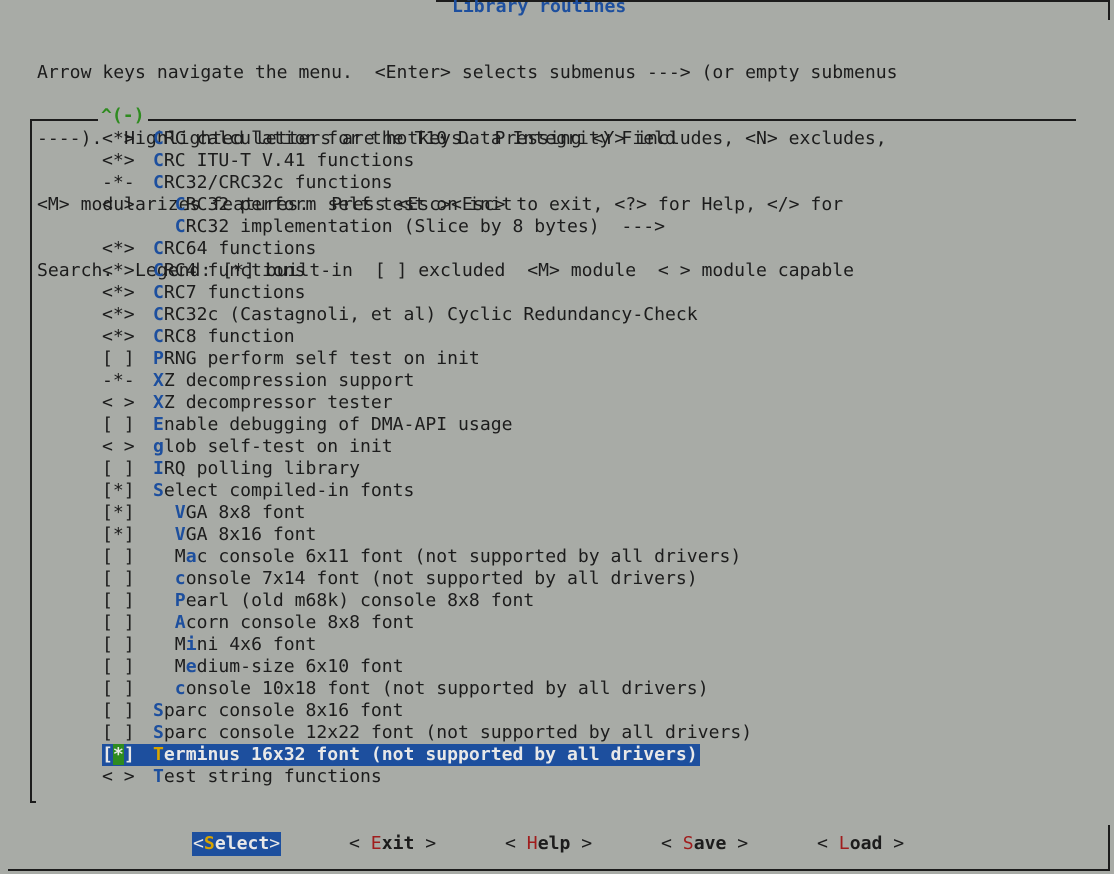 This screenshot has width=1114, height=874. What do you see at coordinates (704, 844) in the screenshot?
I see `button-save: < Save >` at bounding box center [704, 844].